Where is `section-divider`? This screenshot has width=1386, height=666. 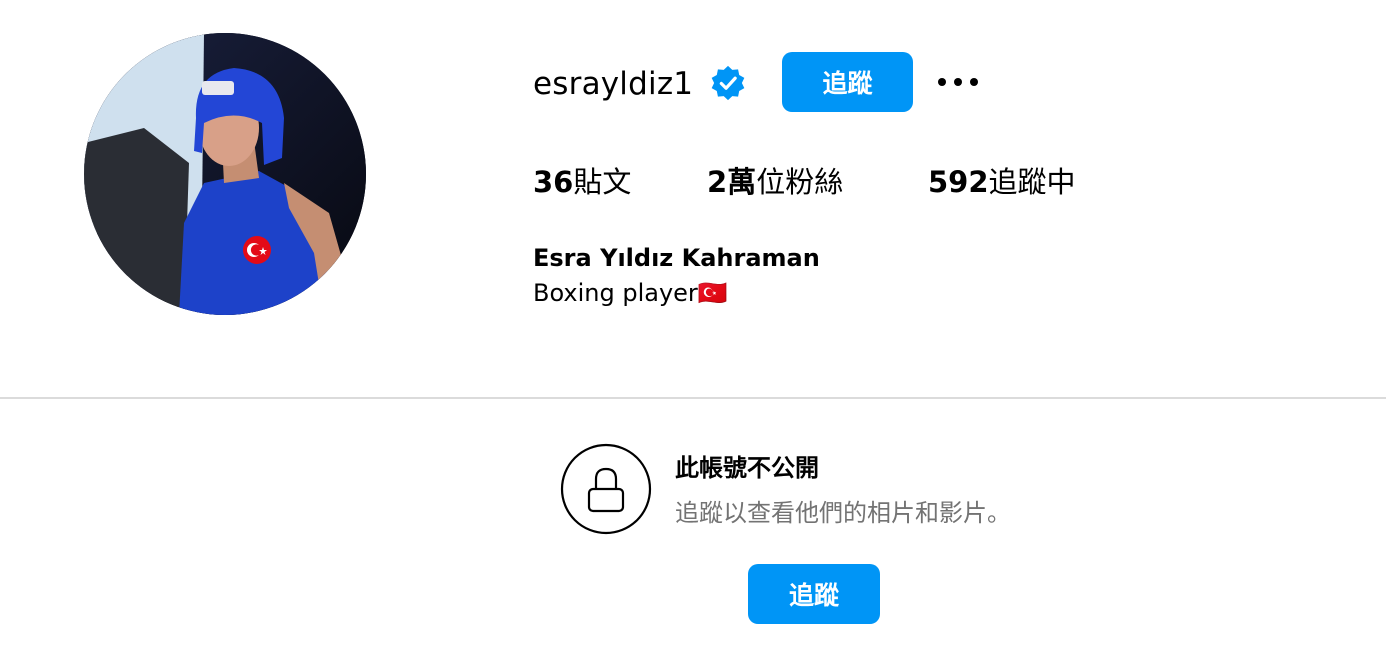 section-divider is located at coordinates (693, 398).